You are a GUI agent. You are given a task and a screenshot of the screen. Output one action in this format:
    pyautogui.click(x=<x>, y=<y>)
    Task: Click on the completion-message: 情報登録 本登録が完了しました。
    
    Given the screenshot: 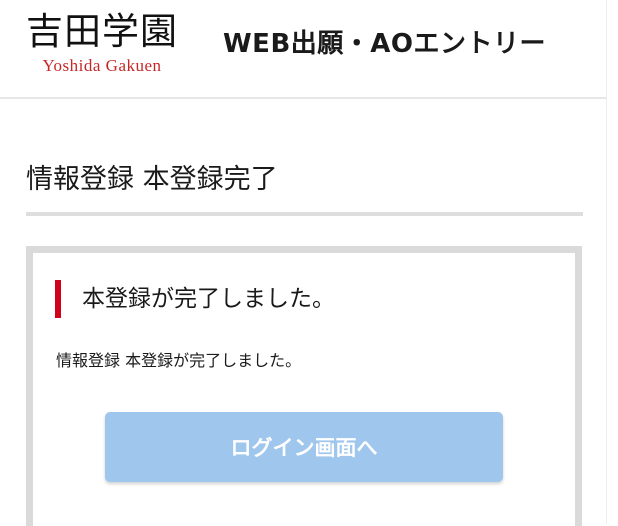 What is the action you would take?
    pyautogui.click(x=179, y=360)
    